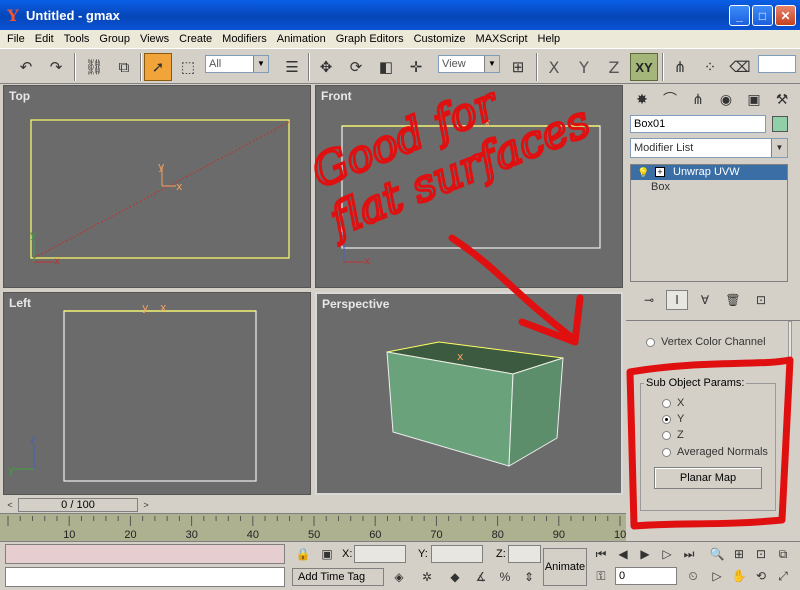 This screenshot has width=800, height=590. What do you see at coordinates (529, 577) in the screenshot?
I see `spinner-snap-icon: ⇕` at bounding box center [529, 577].